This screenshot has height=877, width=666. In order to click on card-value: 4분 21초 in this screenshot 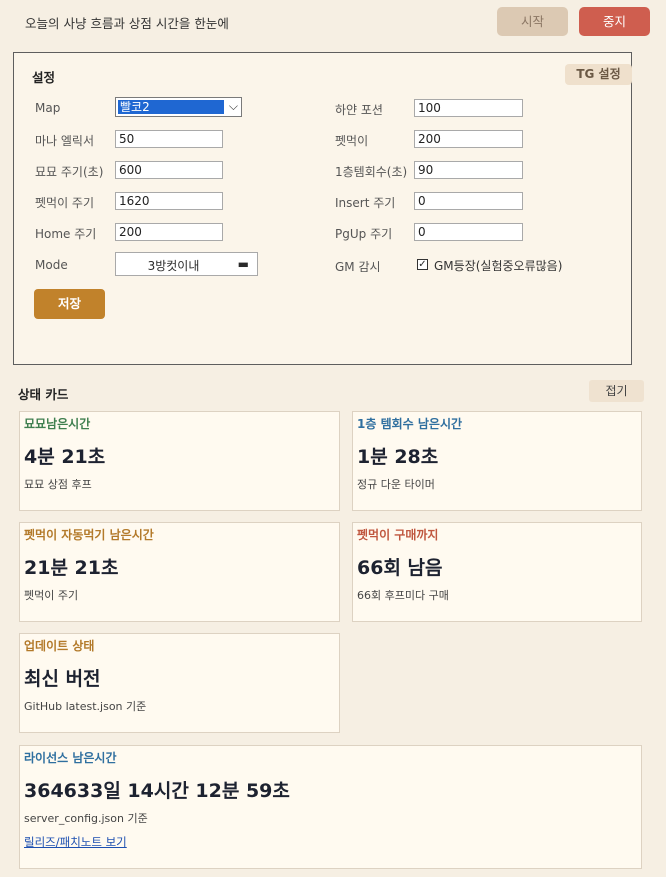, I will do `click(65, 457)`.